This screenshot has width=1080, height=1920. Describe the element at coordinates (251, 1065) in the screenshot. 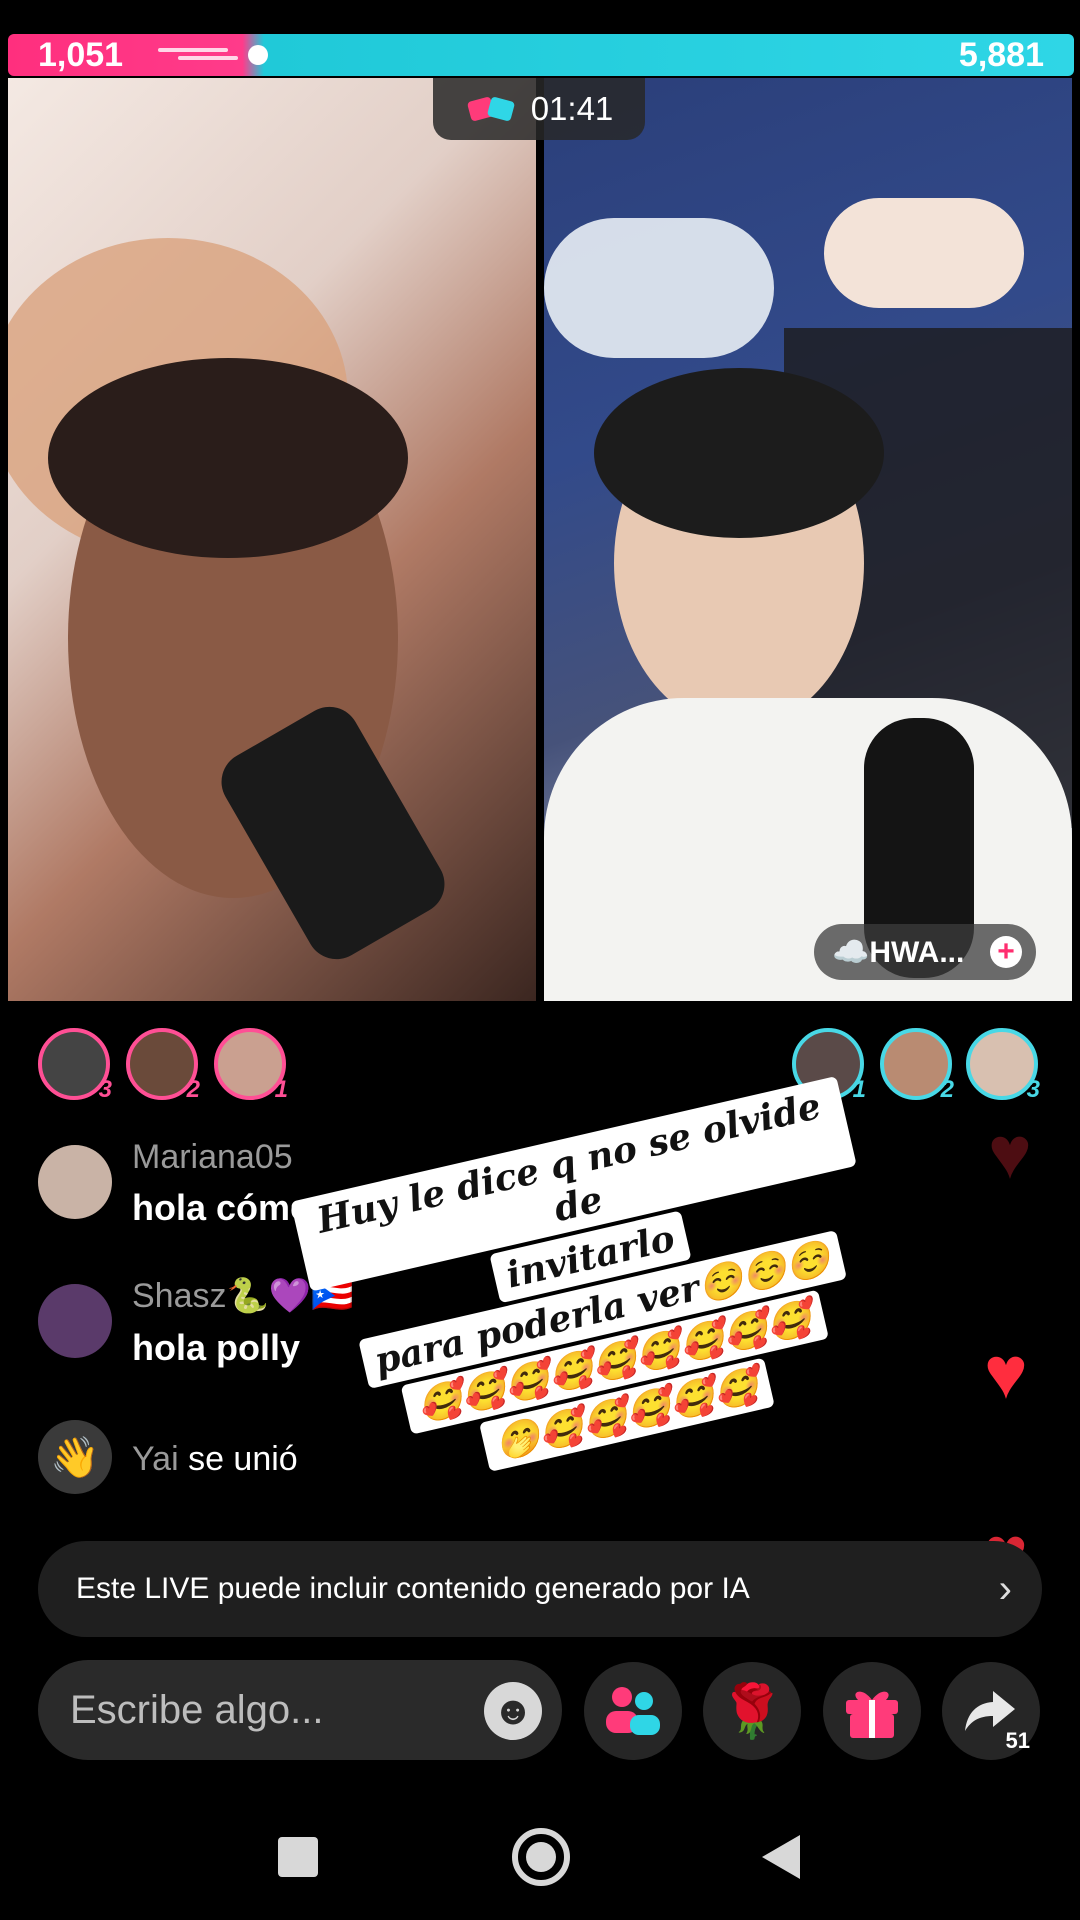

I see `supporter-avatar: 1` at that location.